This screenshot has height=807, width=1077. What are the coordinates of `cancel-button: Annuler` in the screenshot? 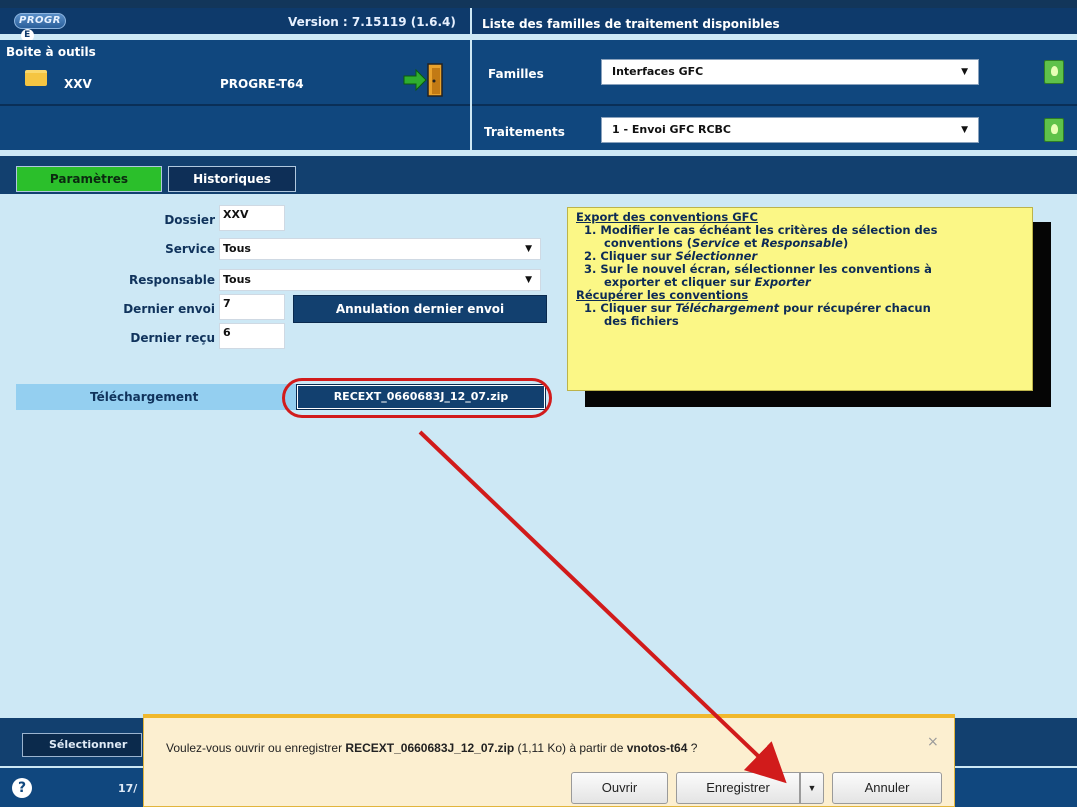 It's located at (887, 788).